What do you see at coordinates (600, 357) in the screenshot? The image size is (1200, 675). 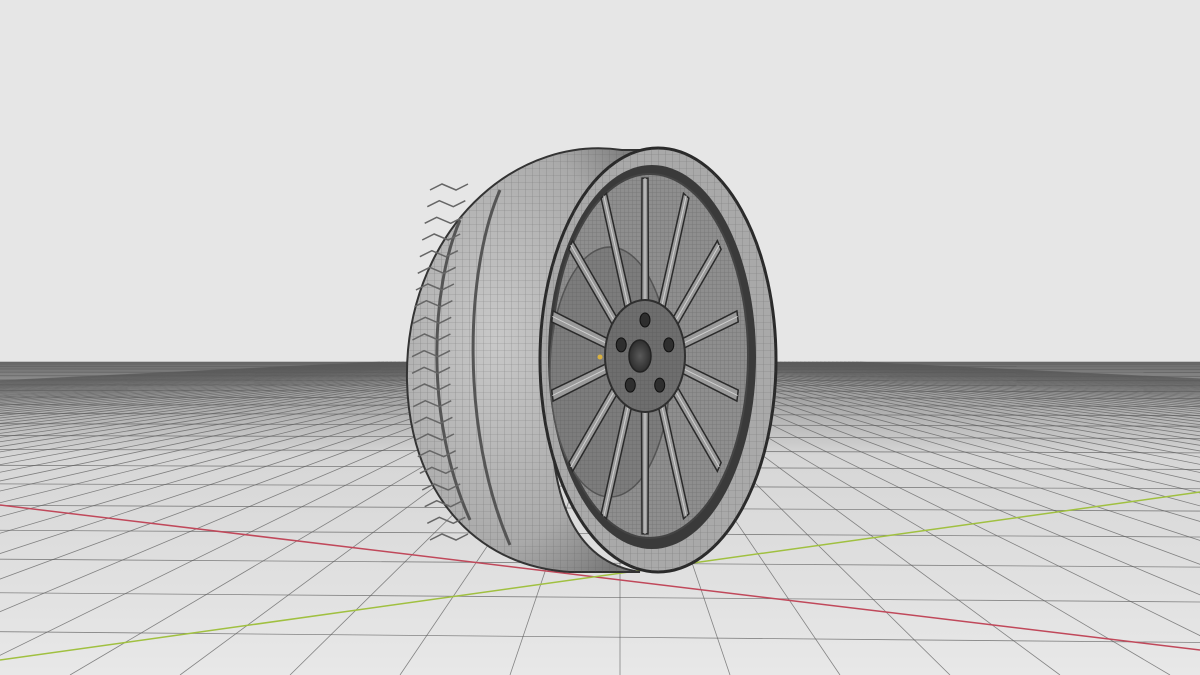 I see `valve-stem` at bounding box center [600, 357].